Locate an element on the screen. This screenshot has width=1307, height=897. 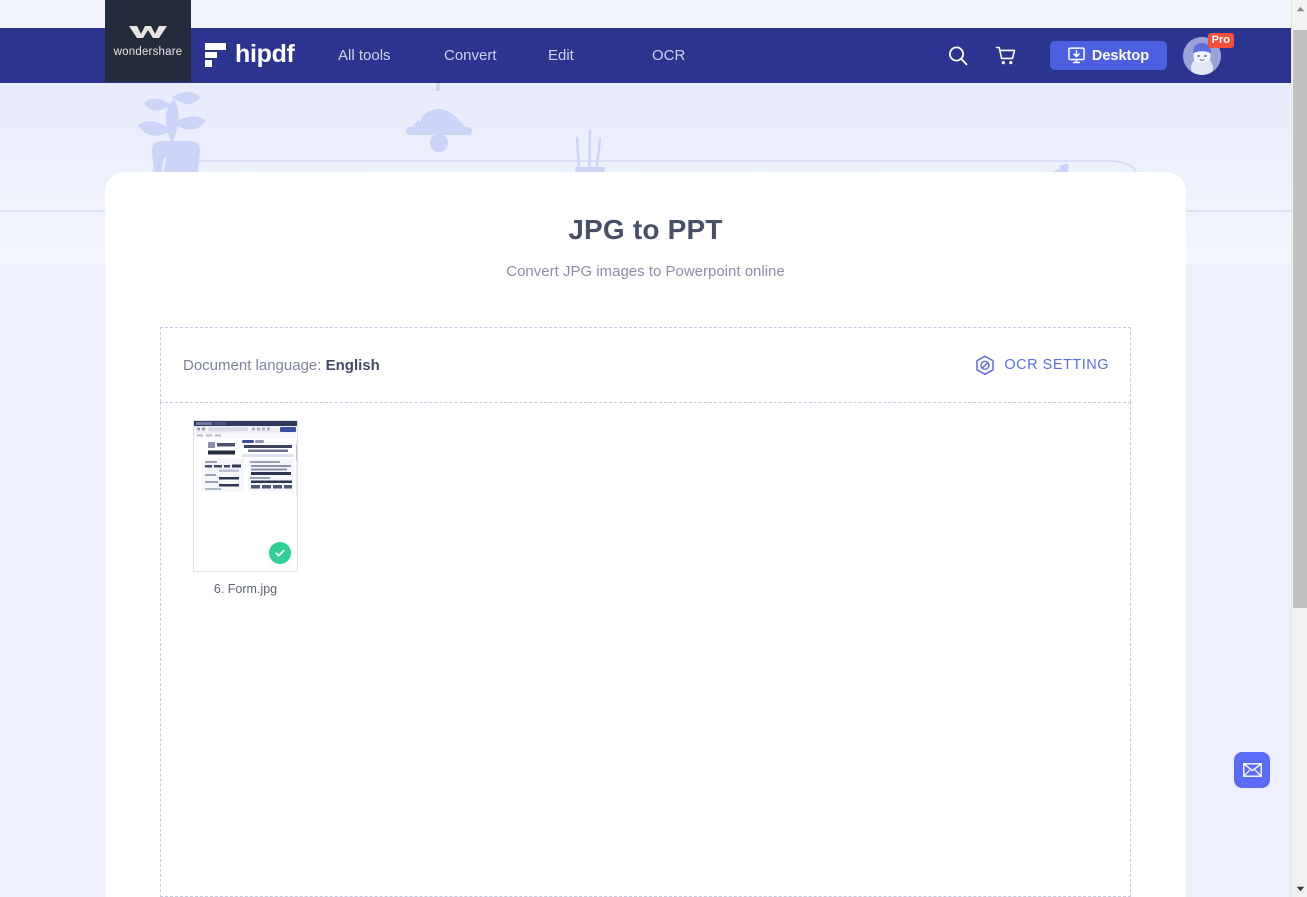
desktop-button: Desktop is located at coordinates (1108, 55).